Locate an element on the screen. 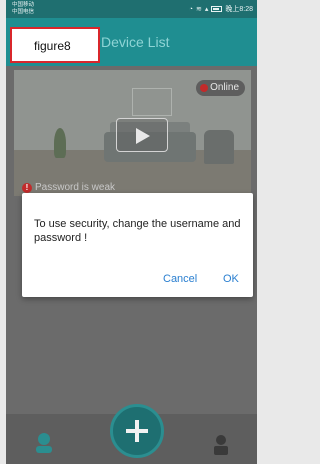 Image resolution: width=320 pixels, height=464 pixels. profile-icon is located at coordinates (221, 445).